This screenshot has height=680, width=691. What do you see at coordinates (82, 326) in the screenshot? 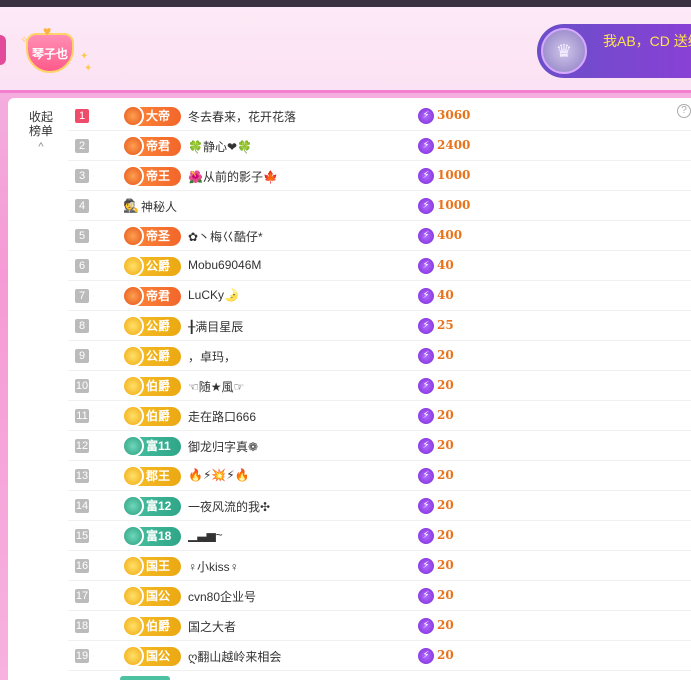
I see `rank-number: 8` at bounding box center [82, 326].